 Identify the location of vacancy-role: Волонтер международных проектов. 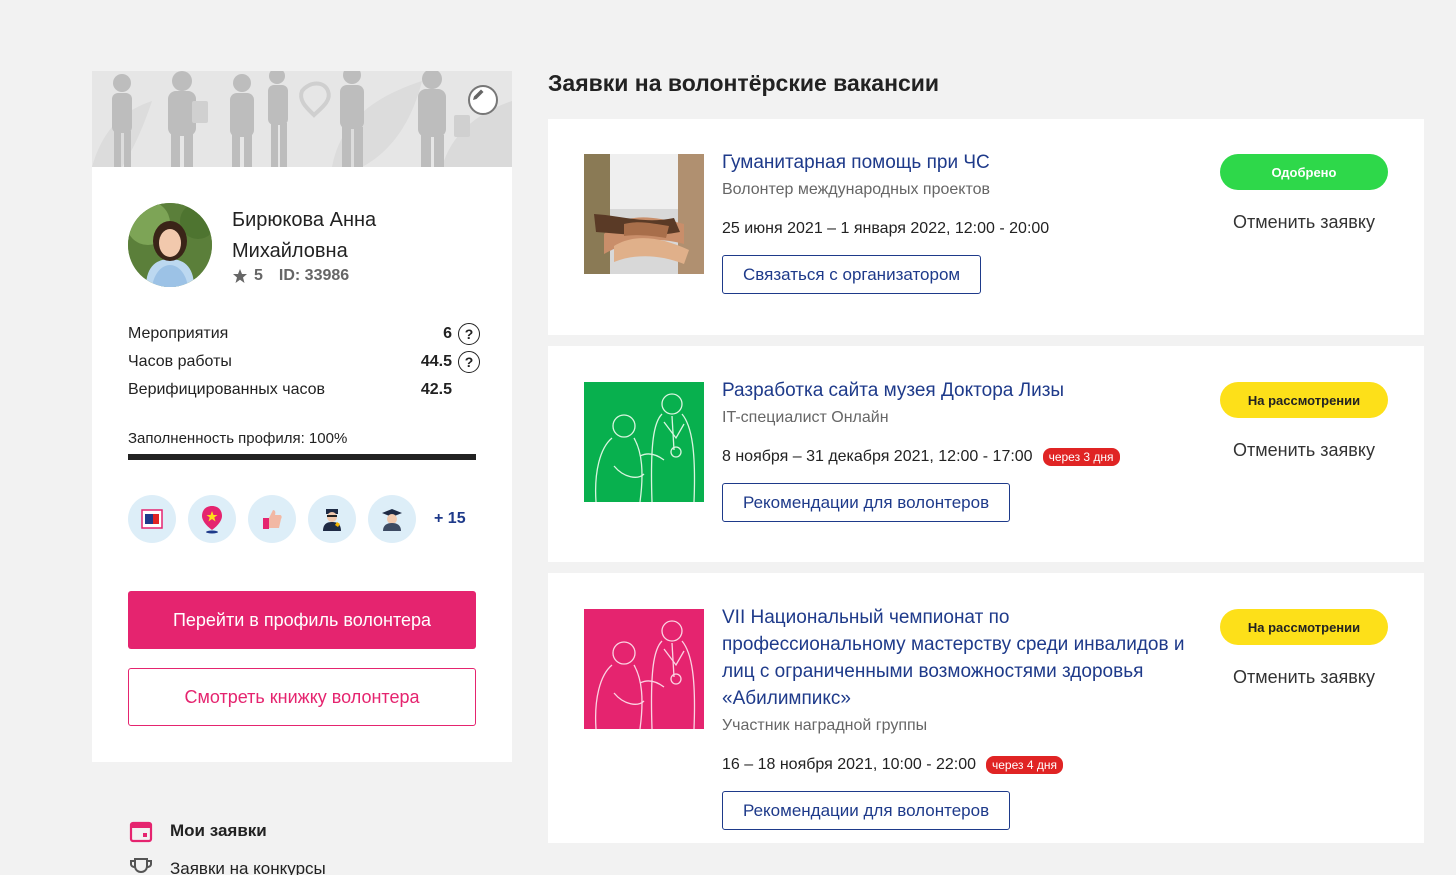
(856, 189).